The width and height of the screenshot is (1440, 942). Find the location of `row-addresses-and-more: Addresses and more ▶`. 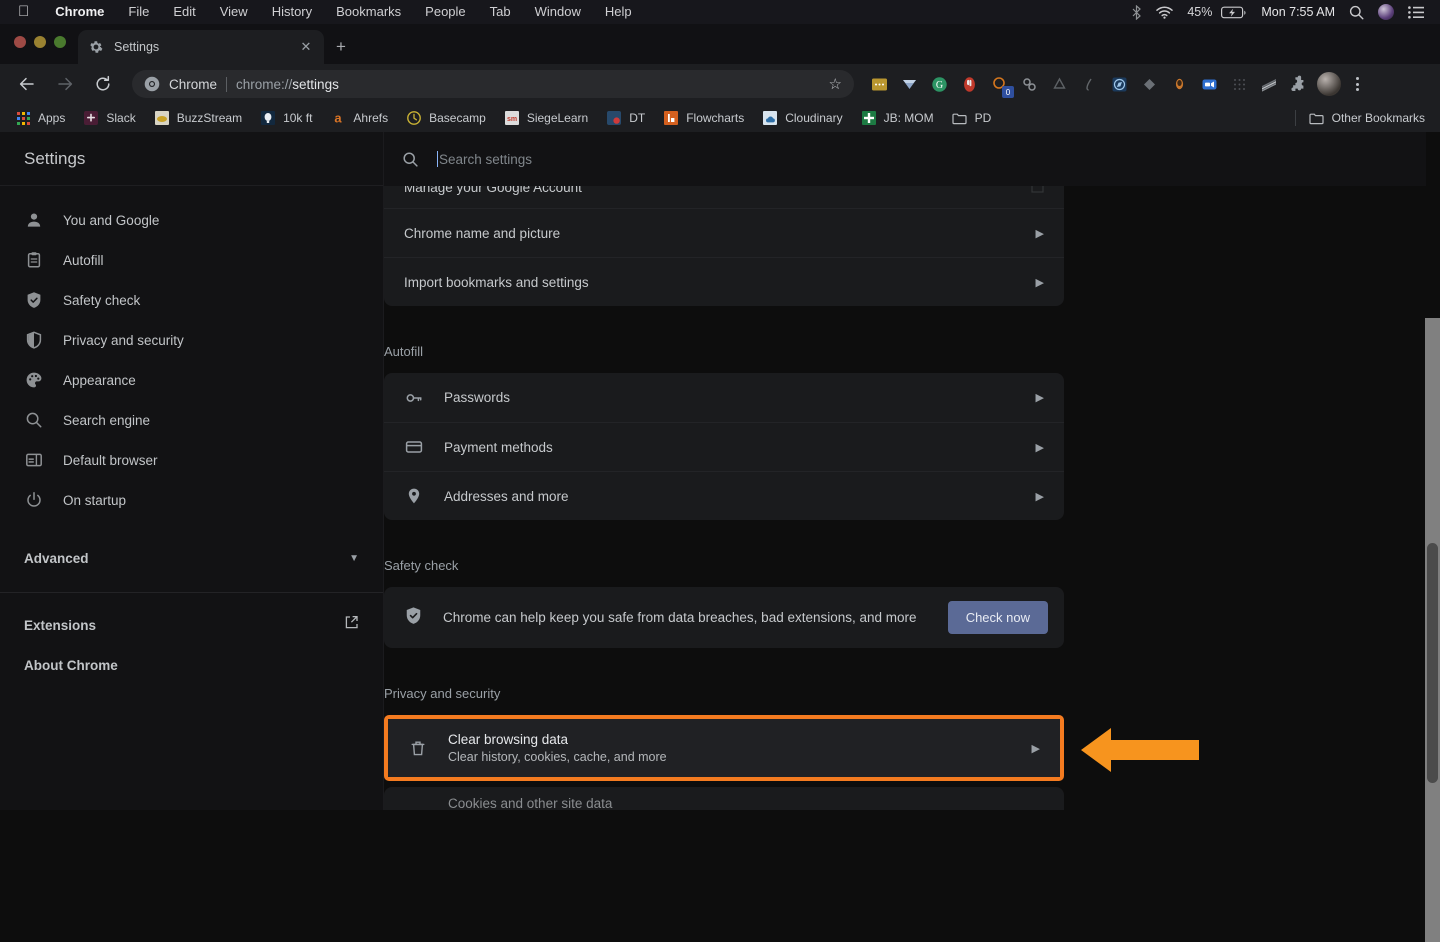

row-addresses-and-more: Addresses and more ▶ is located at coordinates (724, 495).